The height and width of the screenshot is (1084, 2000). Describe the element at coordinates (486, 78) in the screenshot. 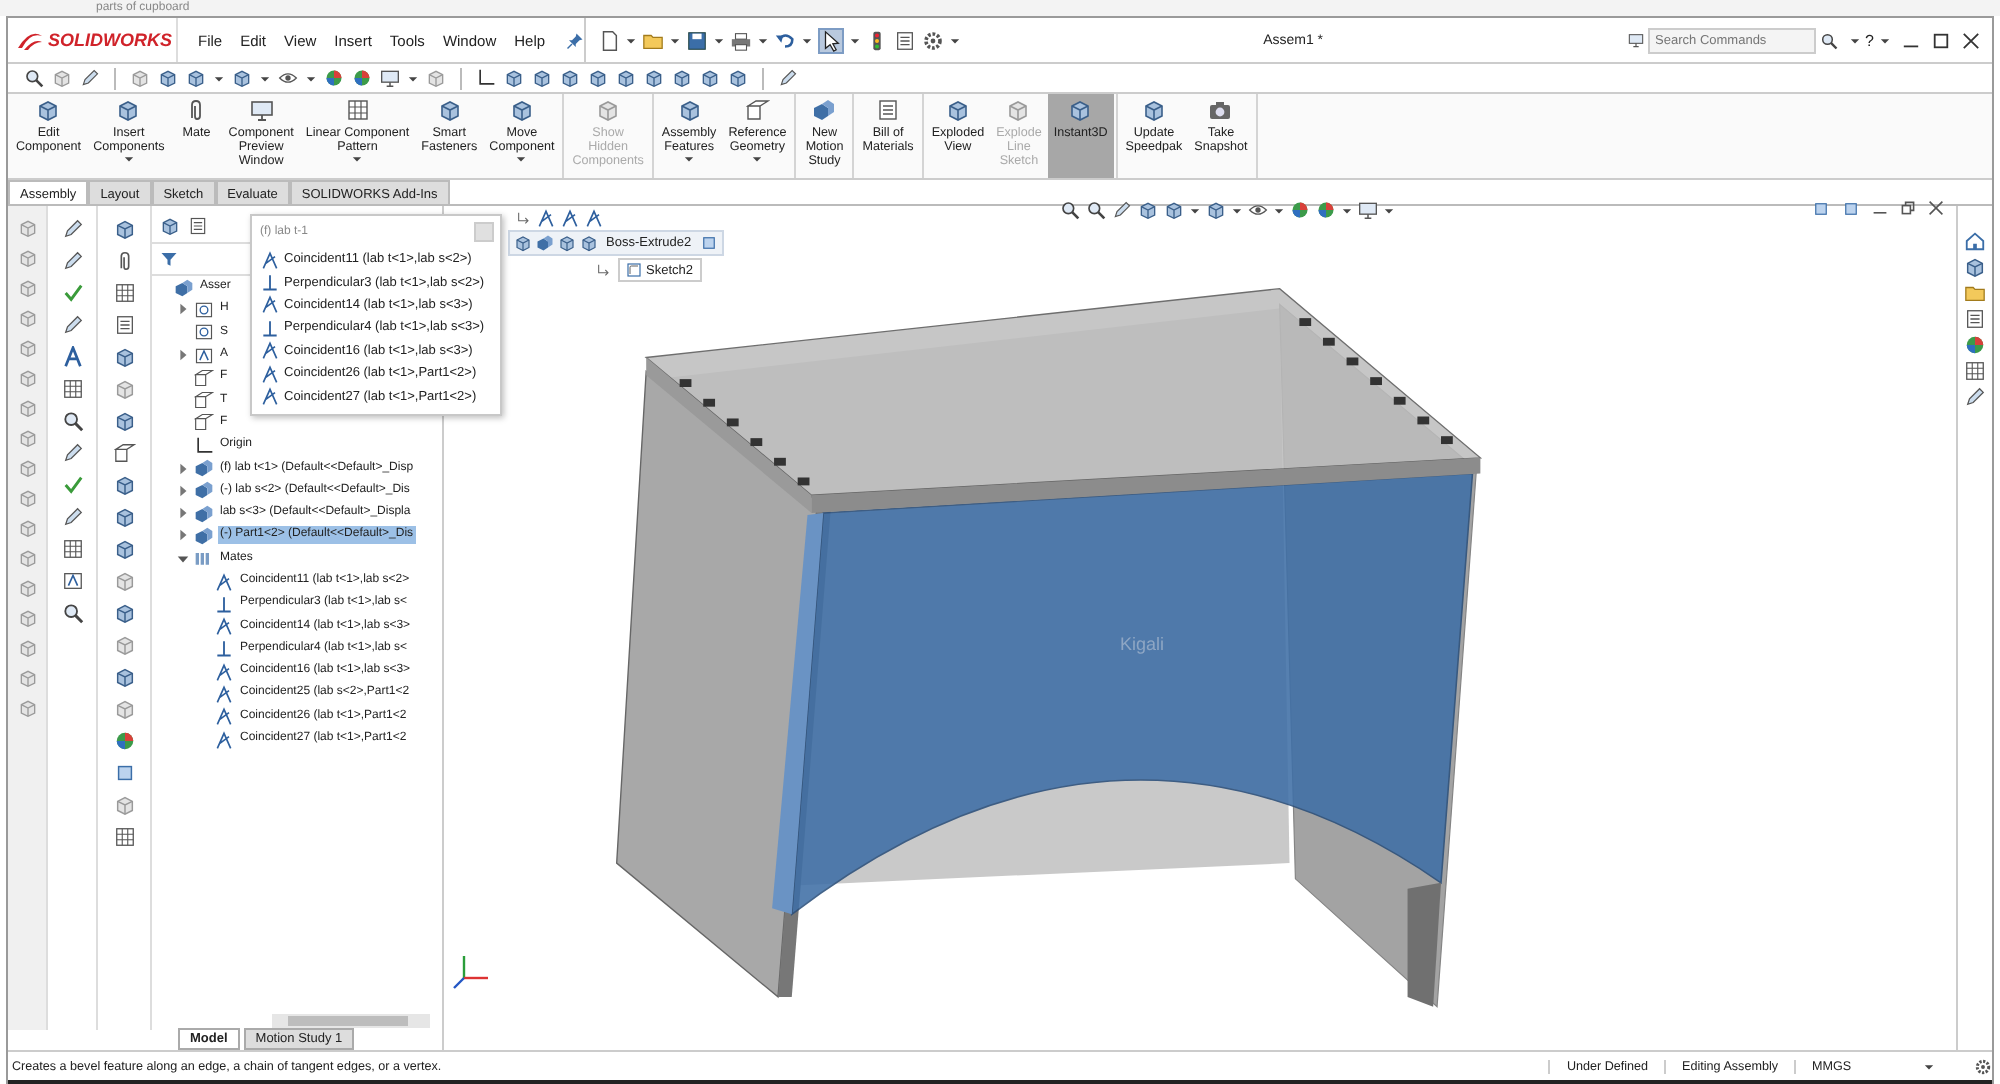

I see `origin-icon` at that location.